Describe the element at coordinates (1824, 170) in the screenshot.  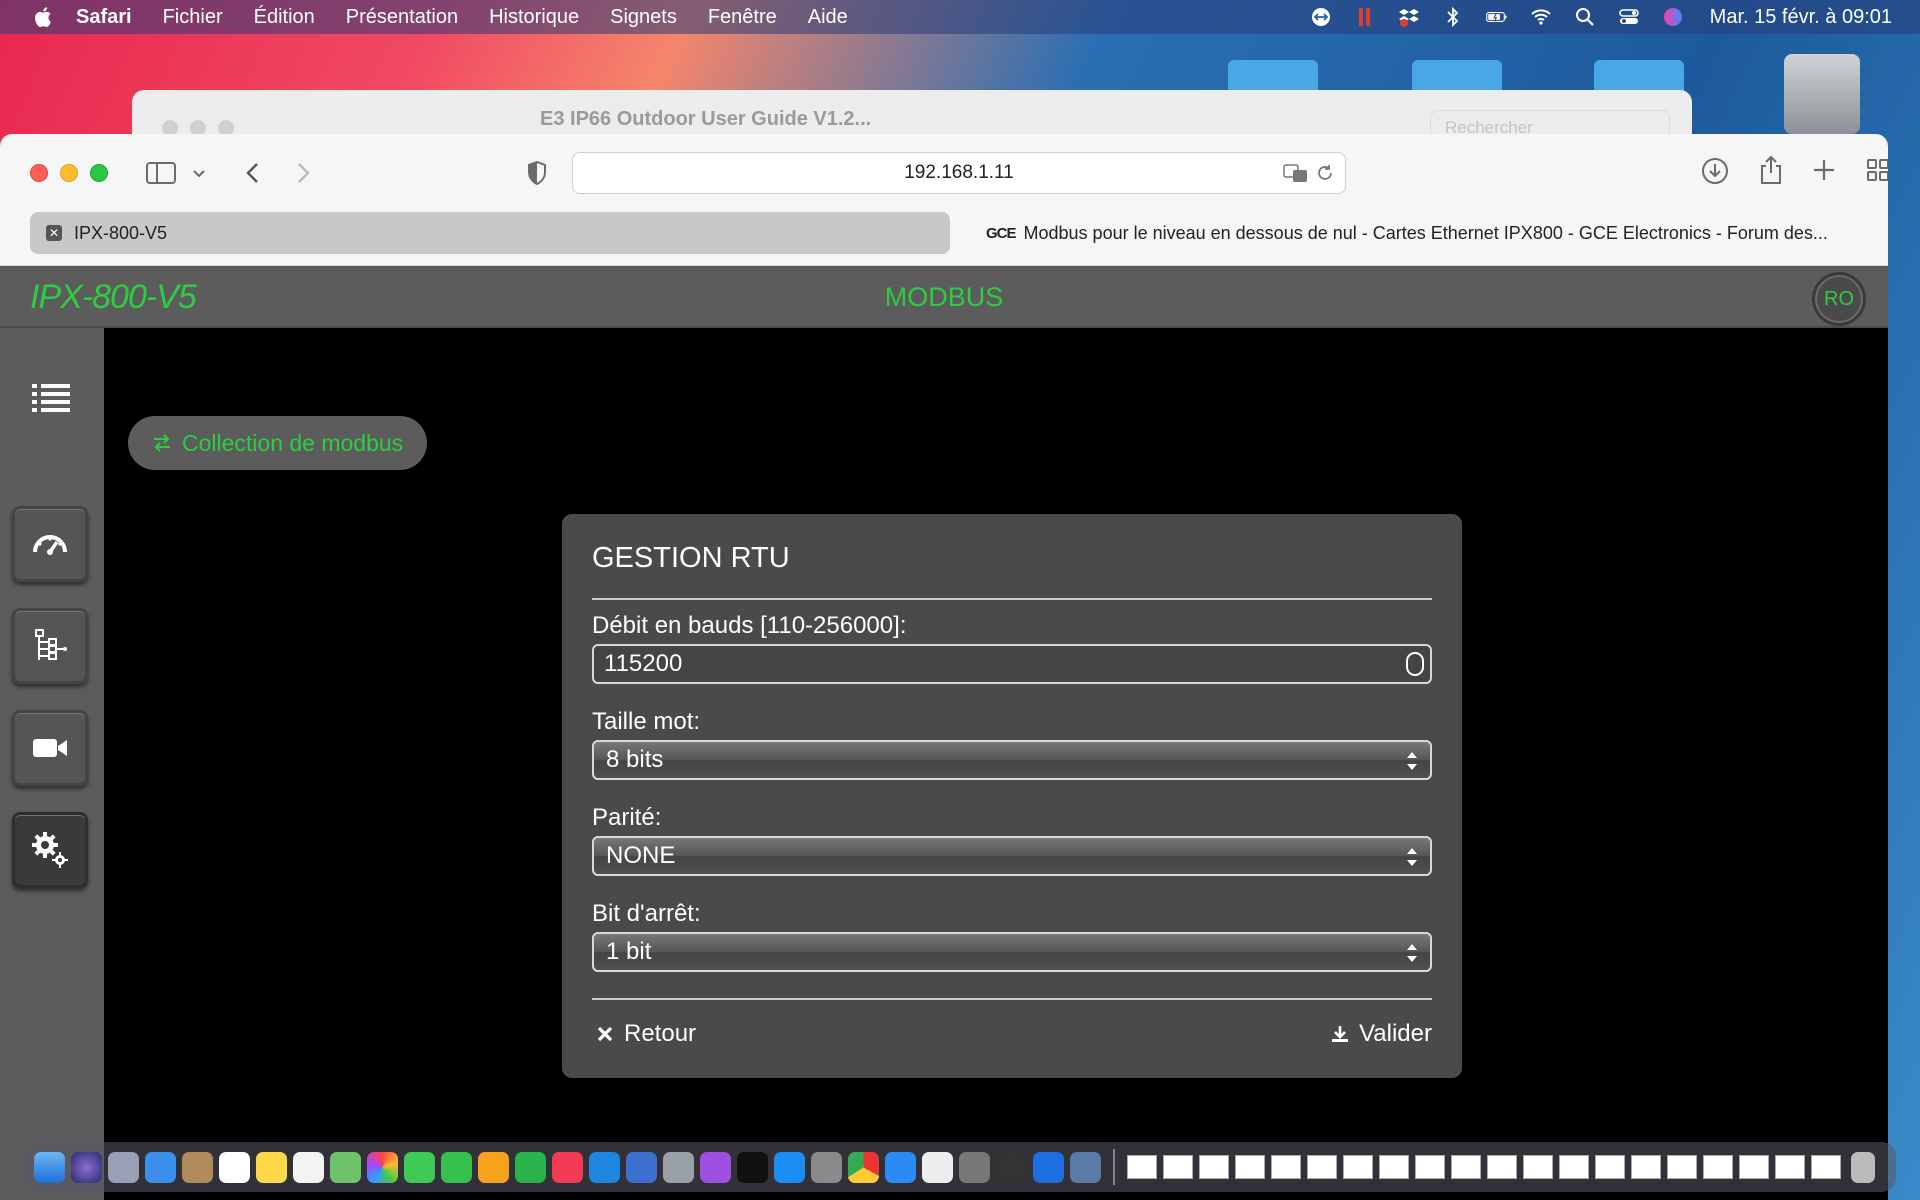
I see `new-tab-icon` at that location.